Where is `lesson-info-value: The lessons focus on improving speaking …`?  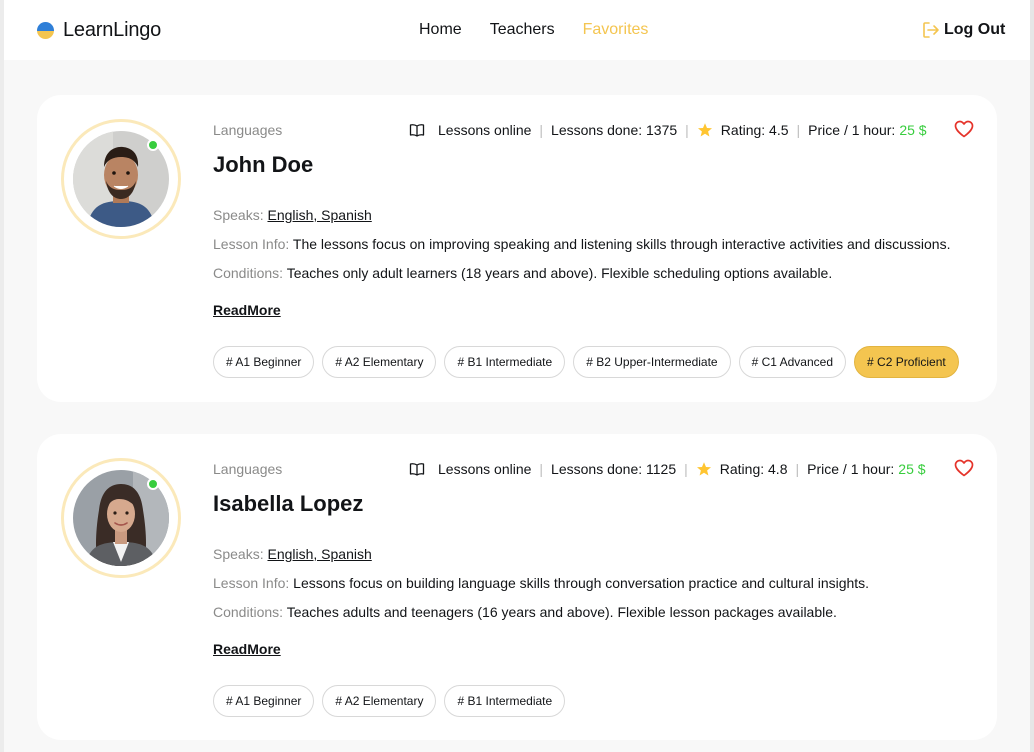
lesson-info-value: The lessons focus on improving speaking … is located at coordinates (621, 244).